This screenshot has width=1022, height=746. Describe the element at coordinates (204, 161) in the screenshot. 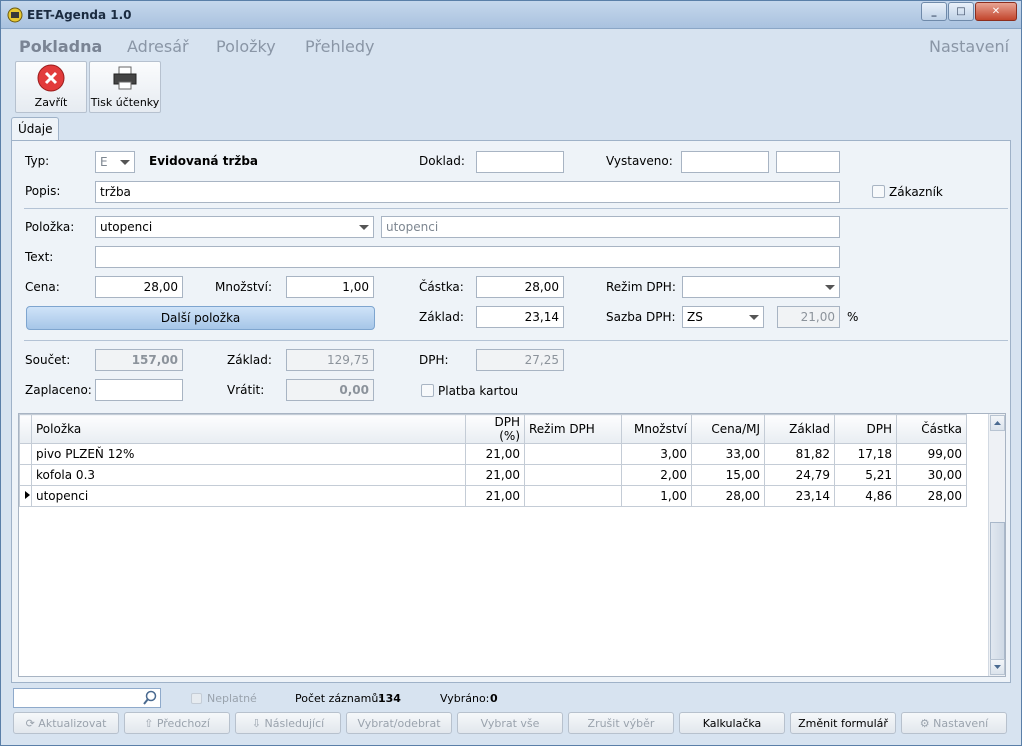

I see `typ-description: Evidovaná tržba` at that location.